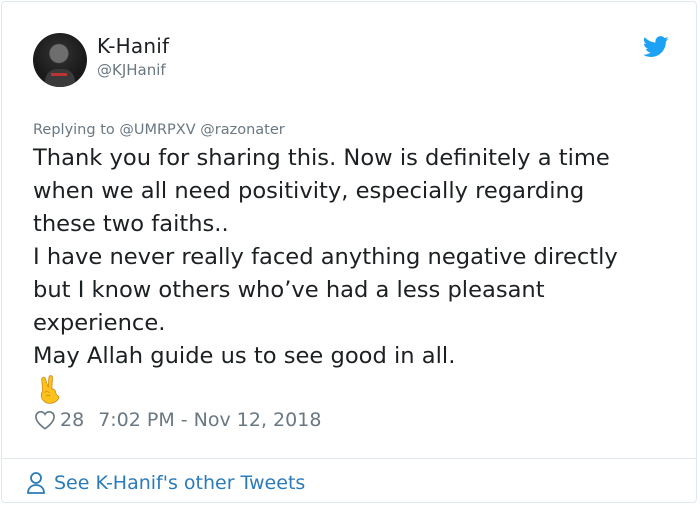 The image size is (700, 506). Describe the element at coordinates (133, 46) in the screenshot. I see `author-display-name: K-Hanif` at that location.